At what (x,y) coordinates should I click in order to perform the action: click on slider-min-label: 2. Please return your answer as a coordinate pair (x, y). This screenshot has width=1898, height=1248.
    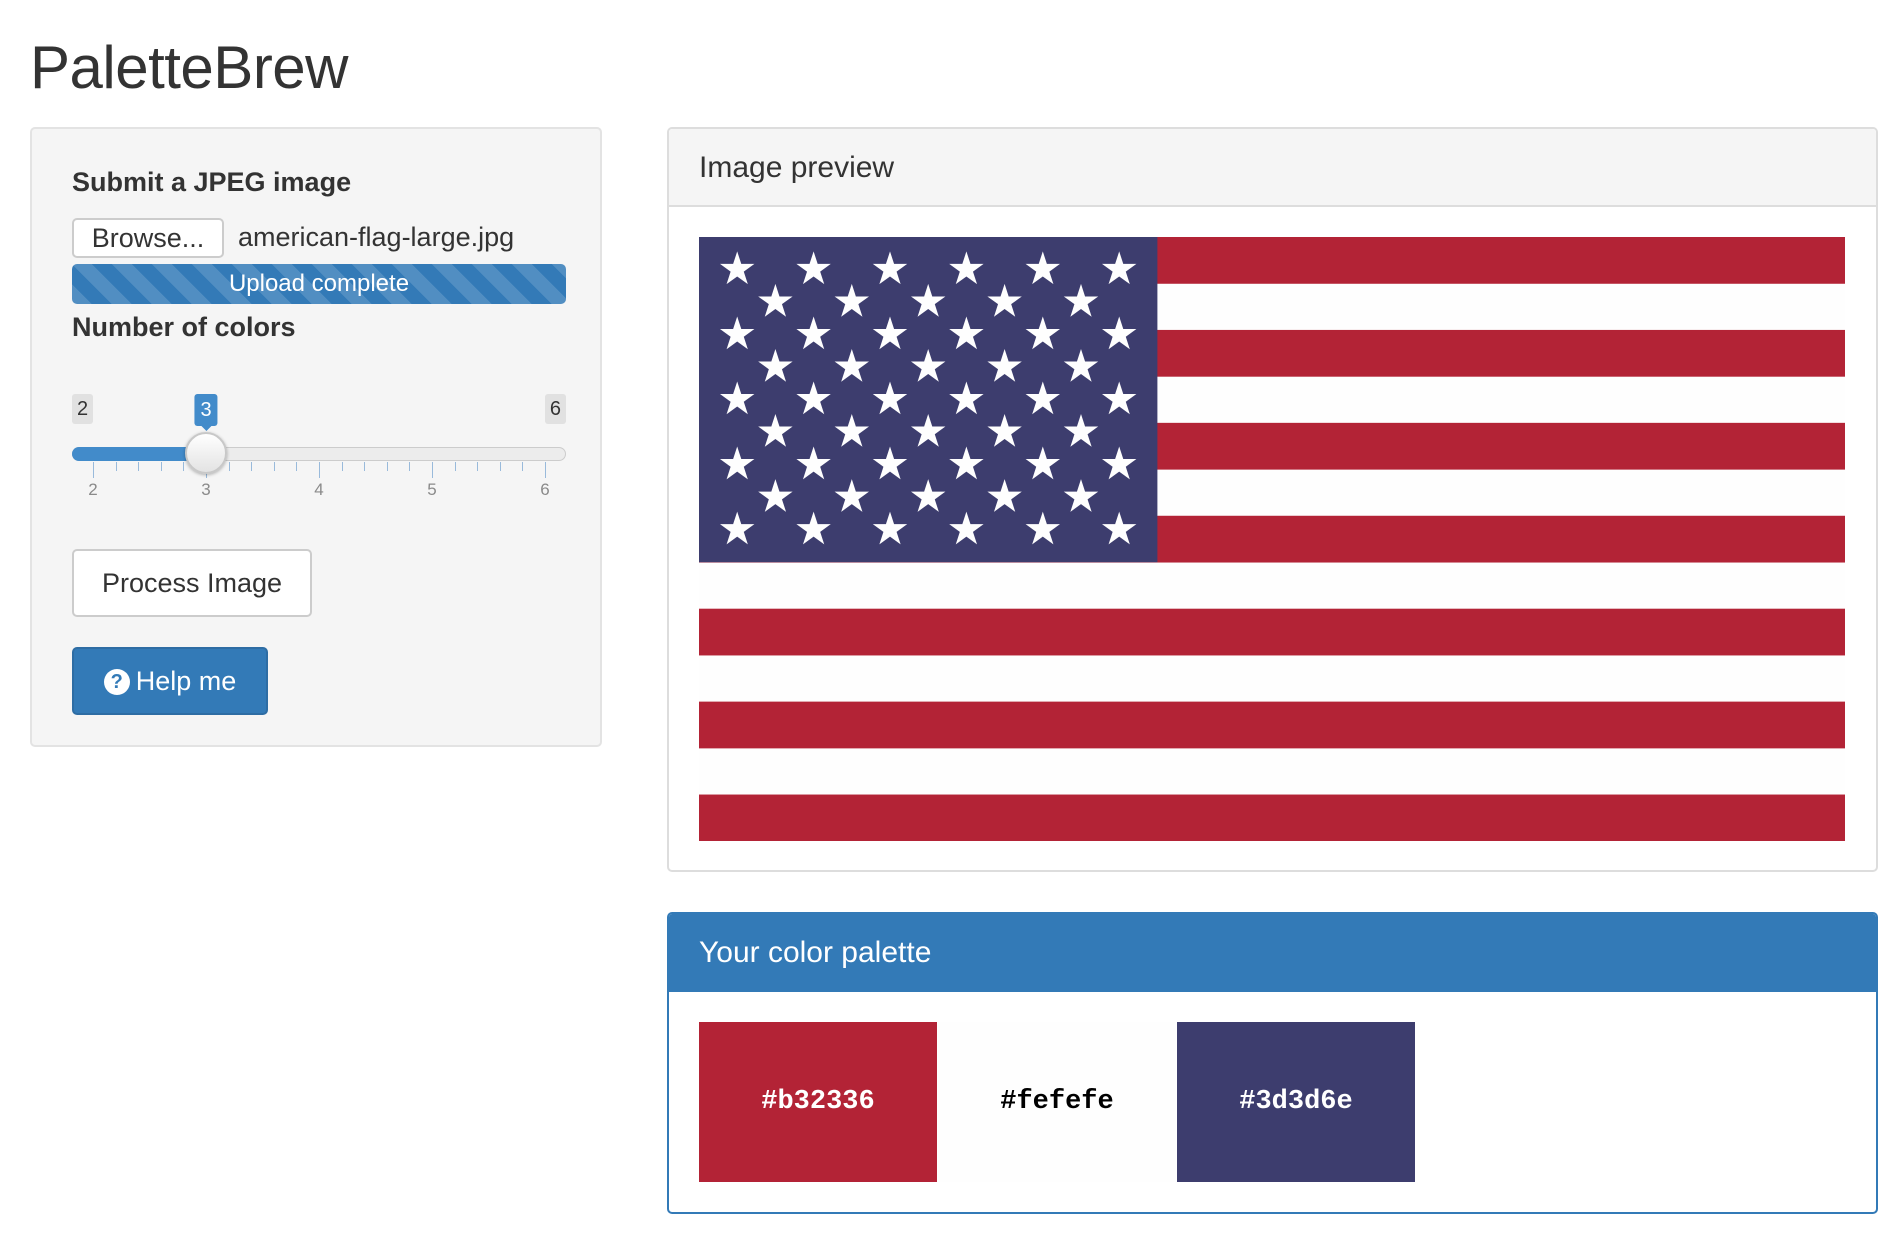
    Looking at the image, I should click on (83, 409).